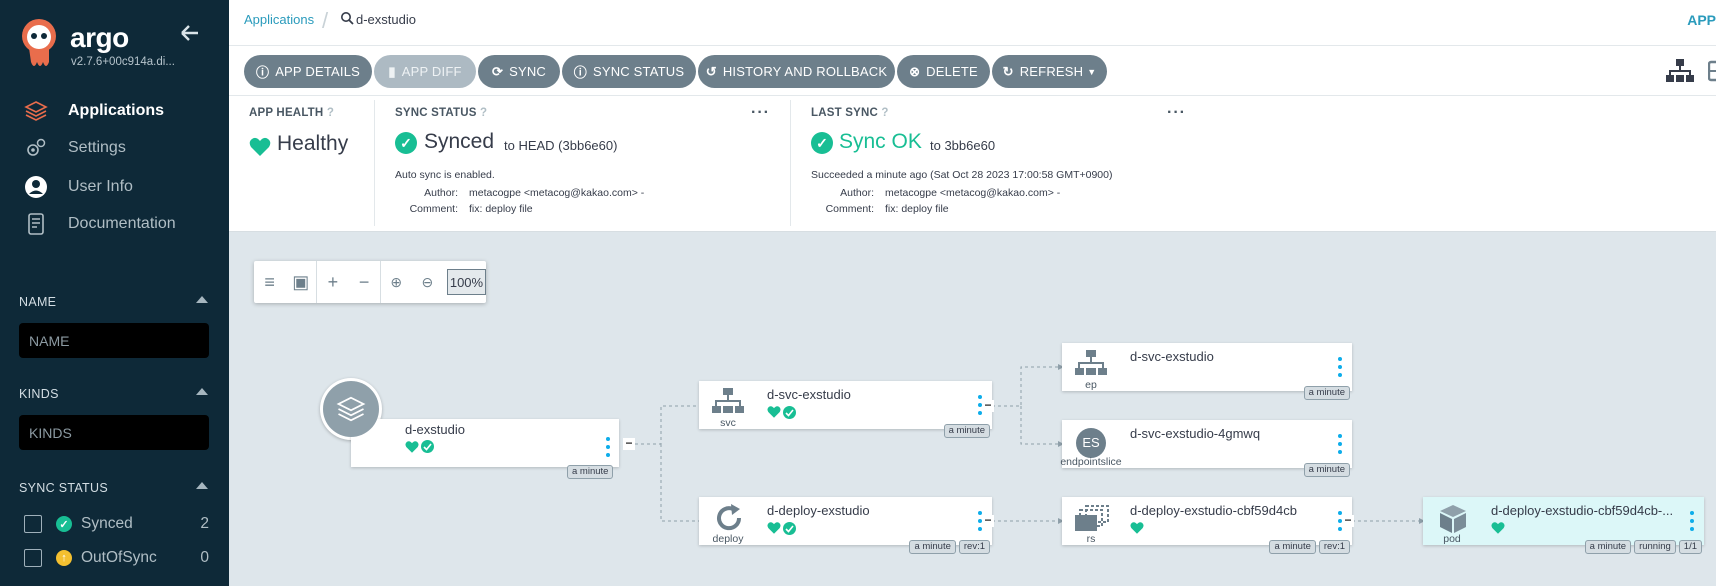 The height and width of the screenshot is (586, 1716). I want to click on book-icon, so click(36, 224).